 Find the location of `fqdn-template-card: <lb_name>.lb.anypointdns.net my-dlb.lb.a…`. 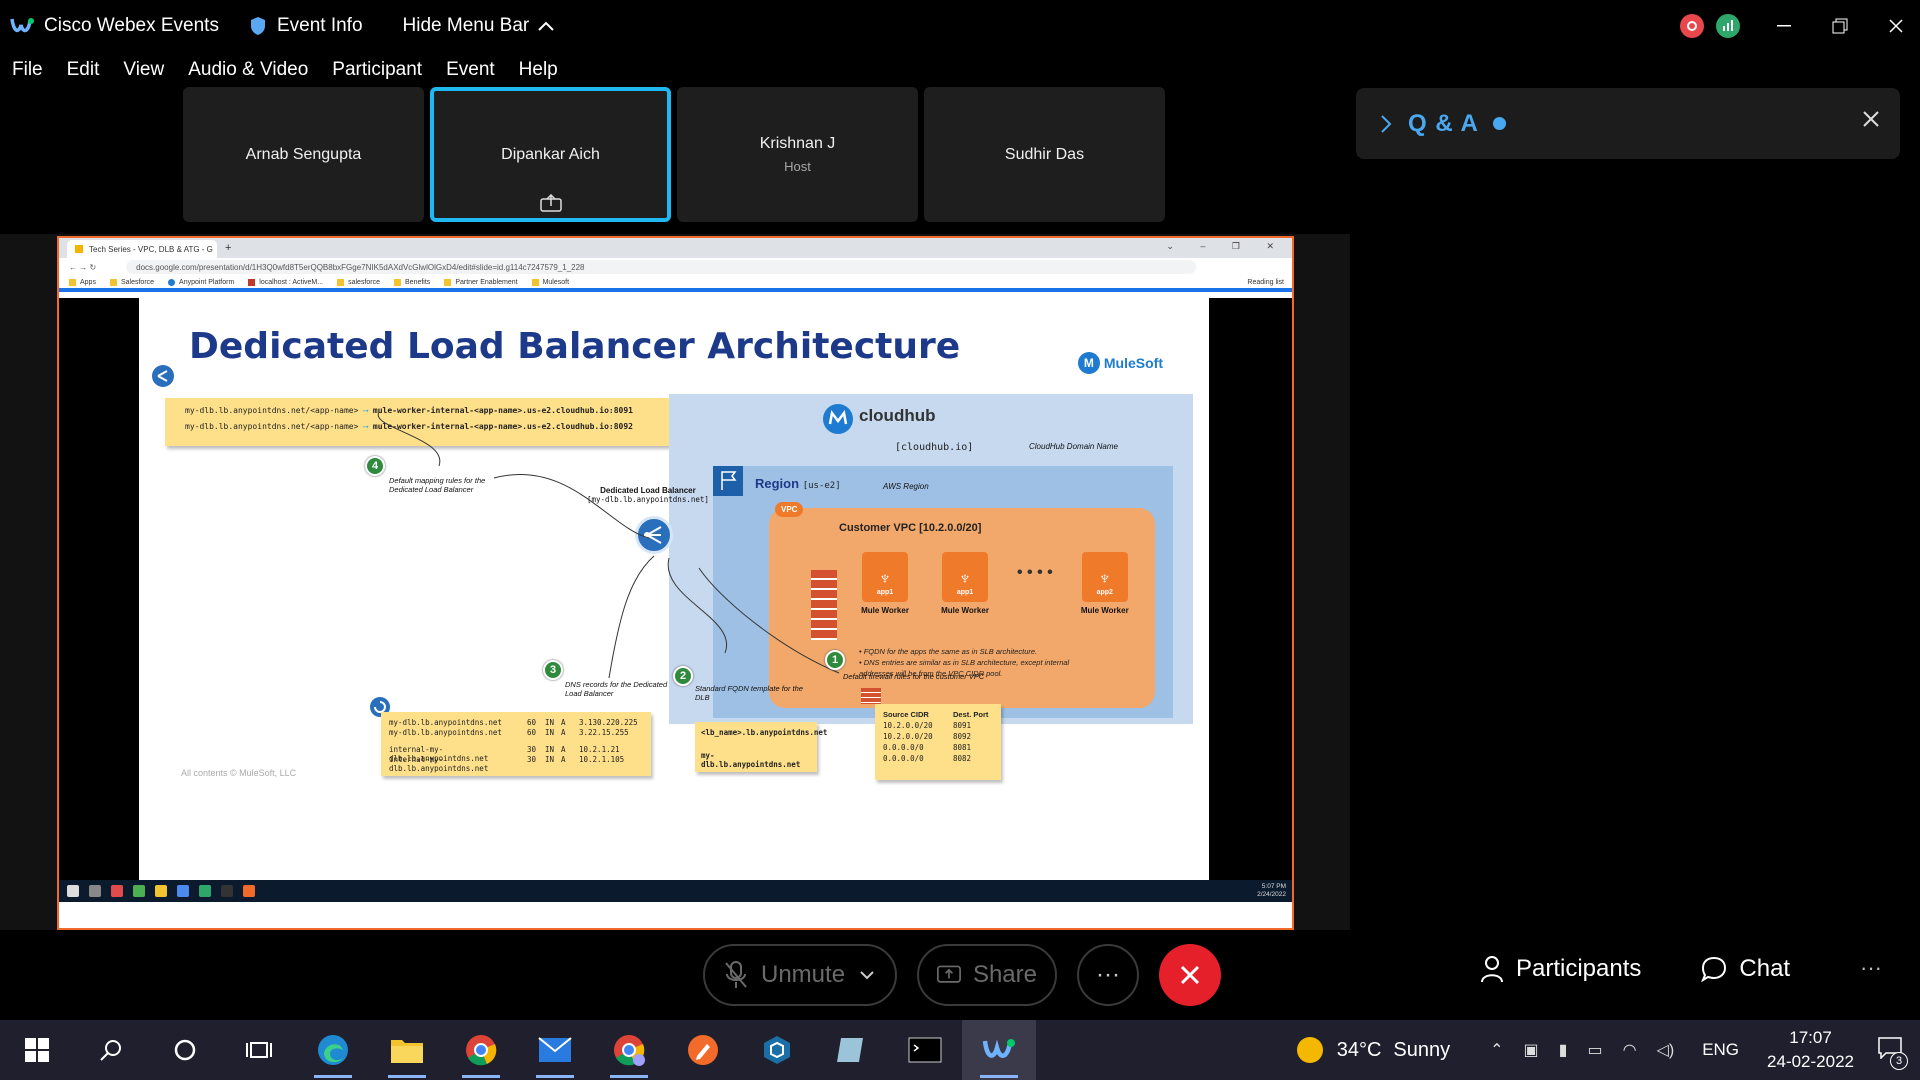

fqdn-template-card: <lb_name>.lb.anypointdns.net my-dlb.lb.a… is located at coordinates (761, 747).